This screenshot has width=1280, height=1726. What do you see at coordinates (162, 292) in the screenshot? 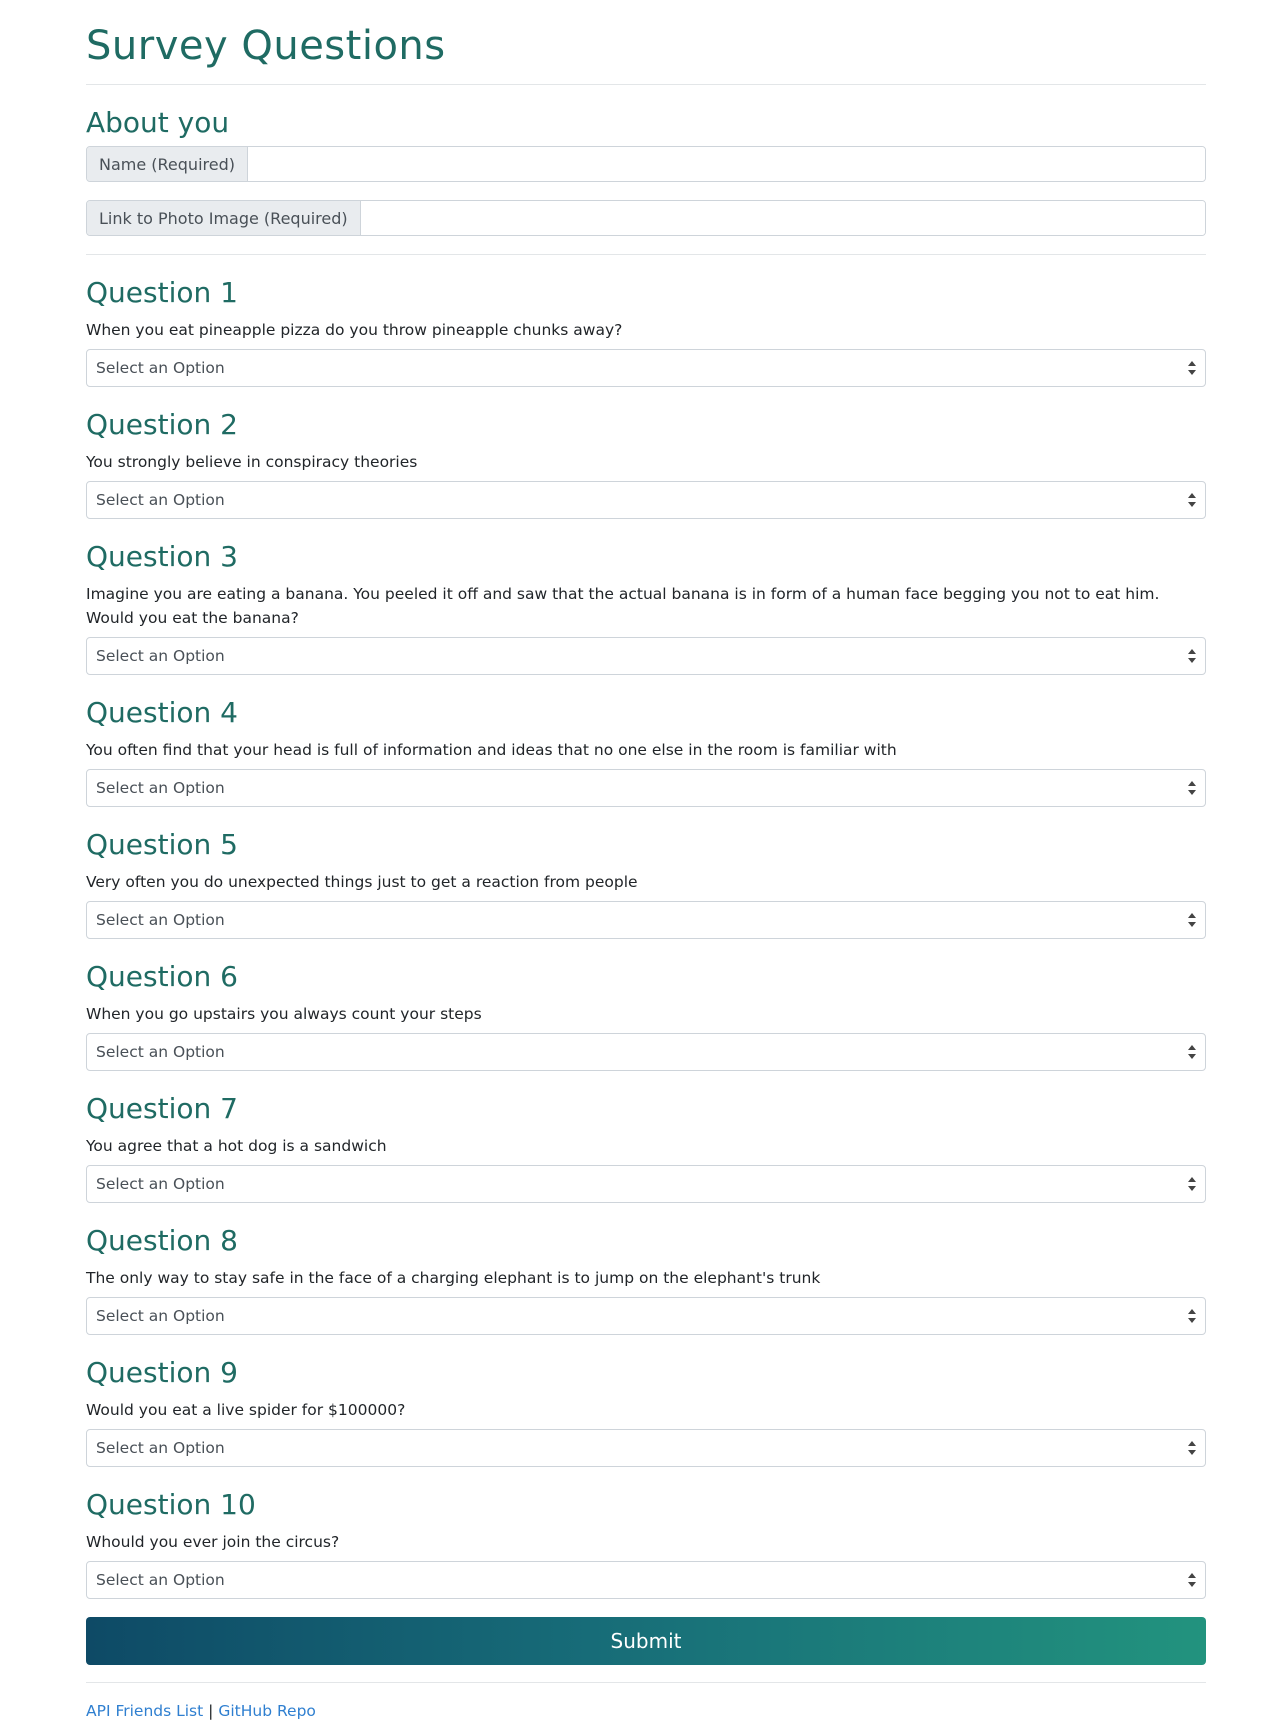
I see `question-1-heading: Question 1` at bounding box center [162, 292].